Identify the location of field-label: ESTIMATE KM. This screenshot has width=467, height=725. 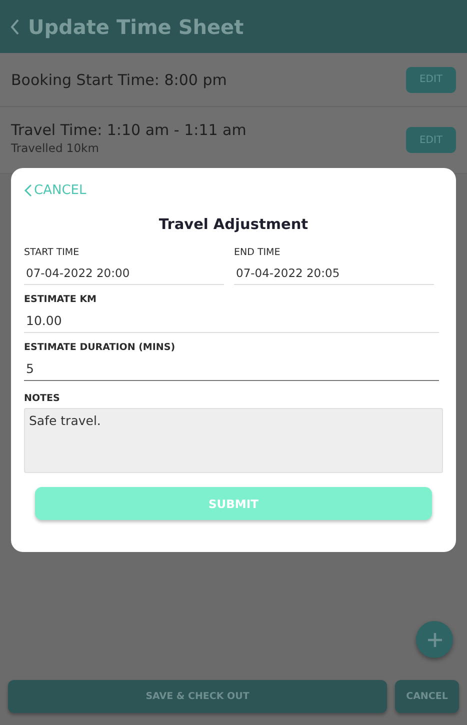
(61, 299).